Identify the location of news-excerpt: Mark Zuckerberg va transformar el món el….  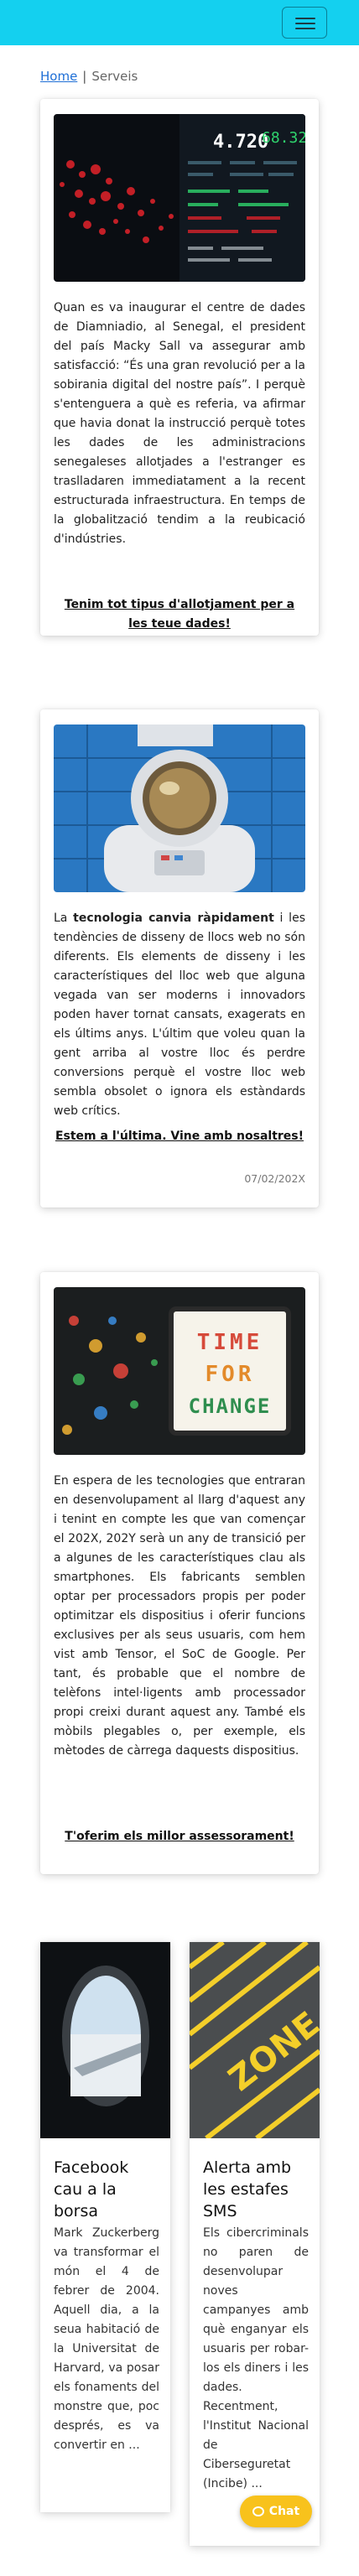
(106, 2339).